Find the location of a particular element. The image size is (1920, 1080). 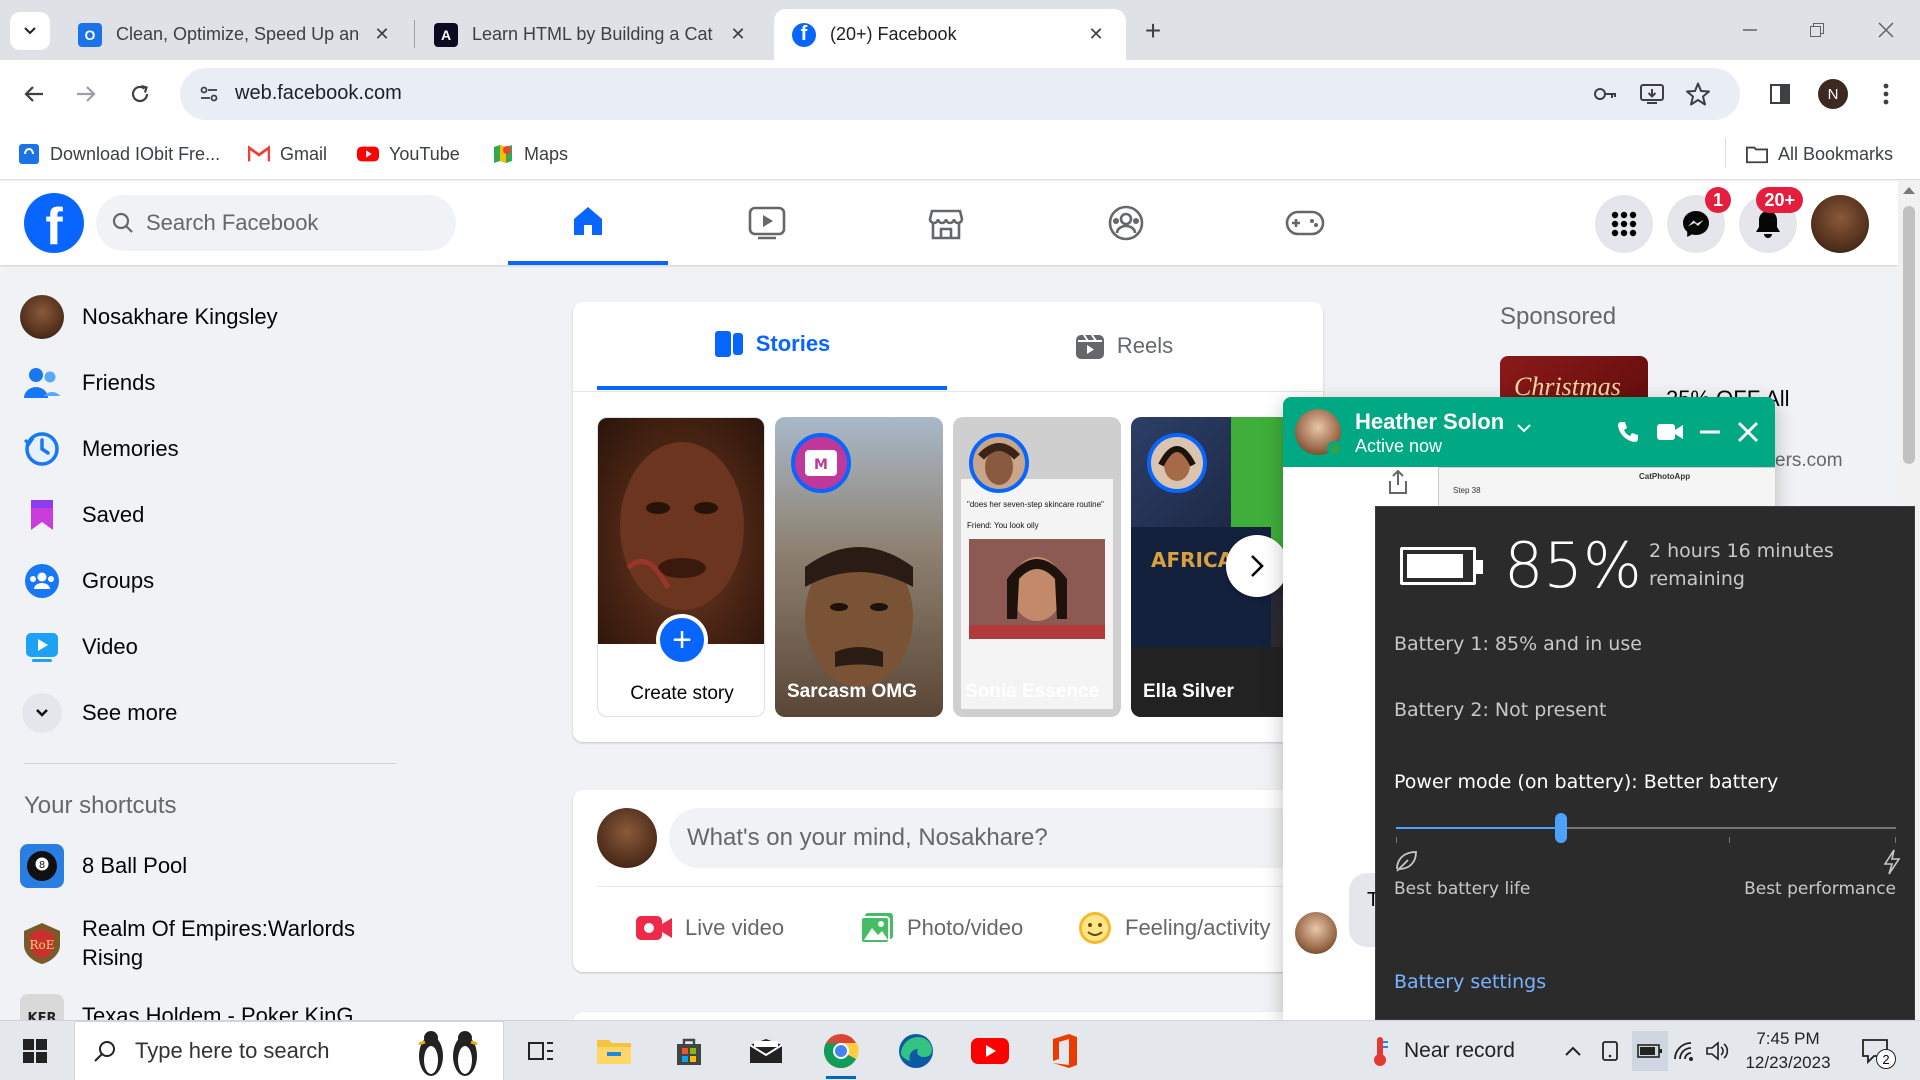

browser-tab-iobit: O Clean, Optimize, Speed Up and ✕ is located at coordinates (236, 34).